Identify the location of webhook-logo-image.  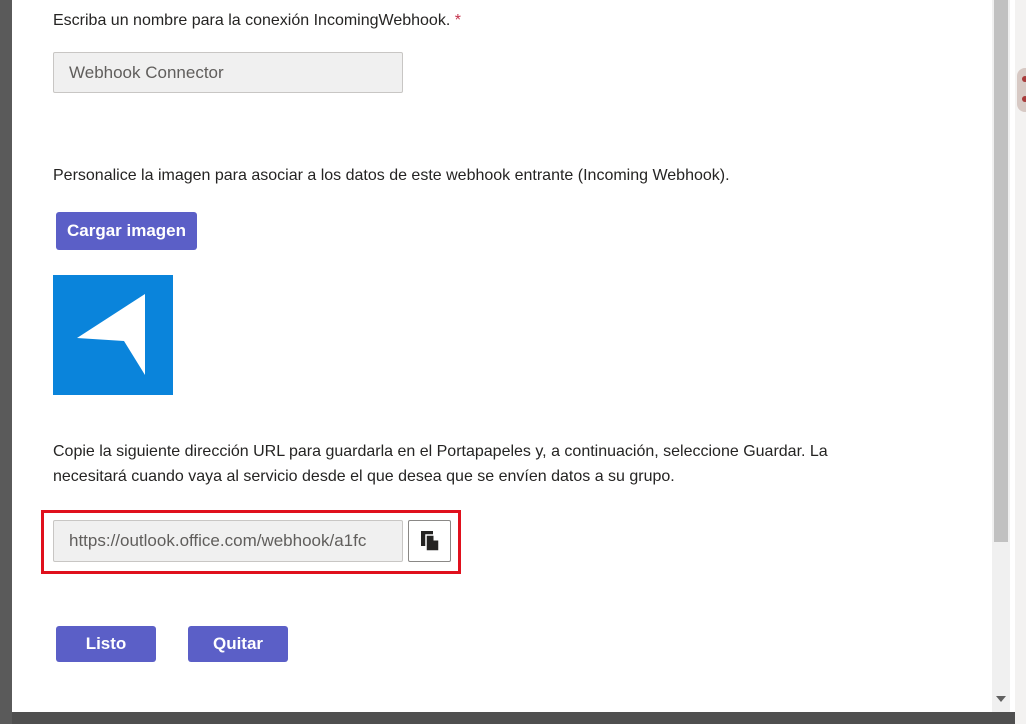
(113, 335).